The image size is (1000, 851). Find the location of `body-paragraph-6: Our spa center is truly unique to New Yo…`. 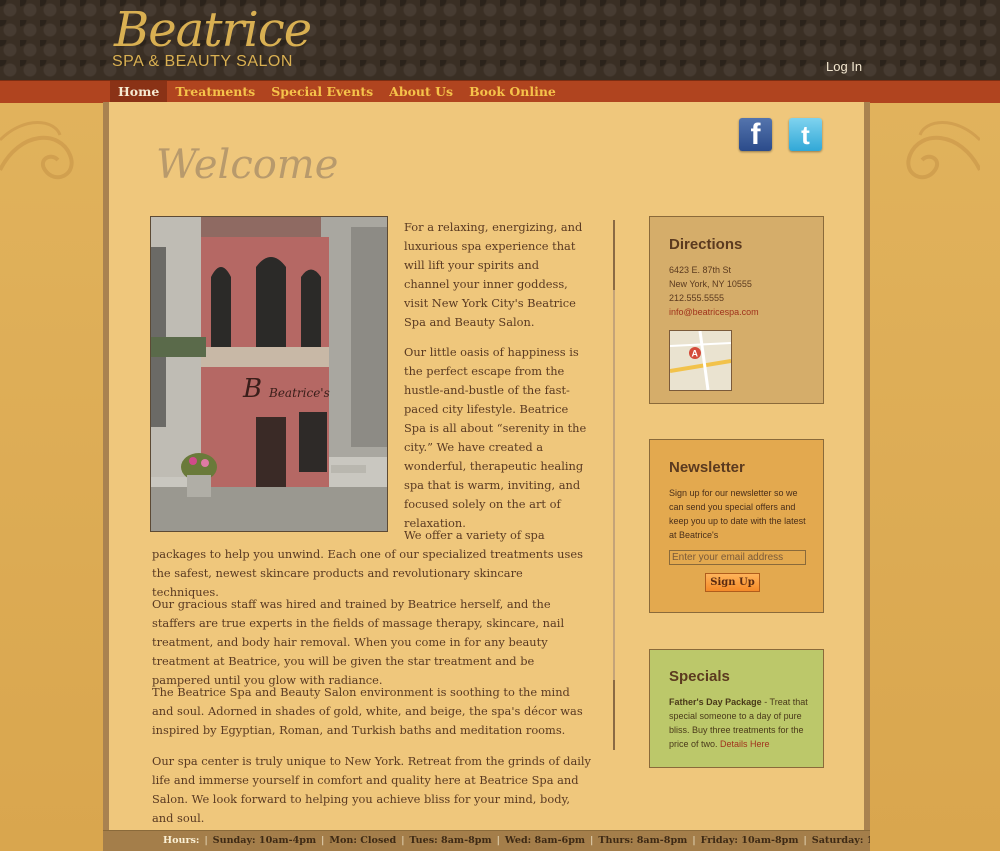

body-paragraph-6: Our spa center is truly unique to New Yo… is located at coordinates (371, 789).